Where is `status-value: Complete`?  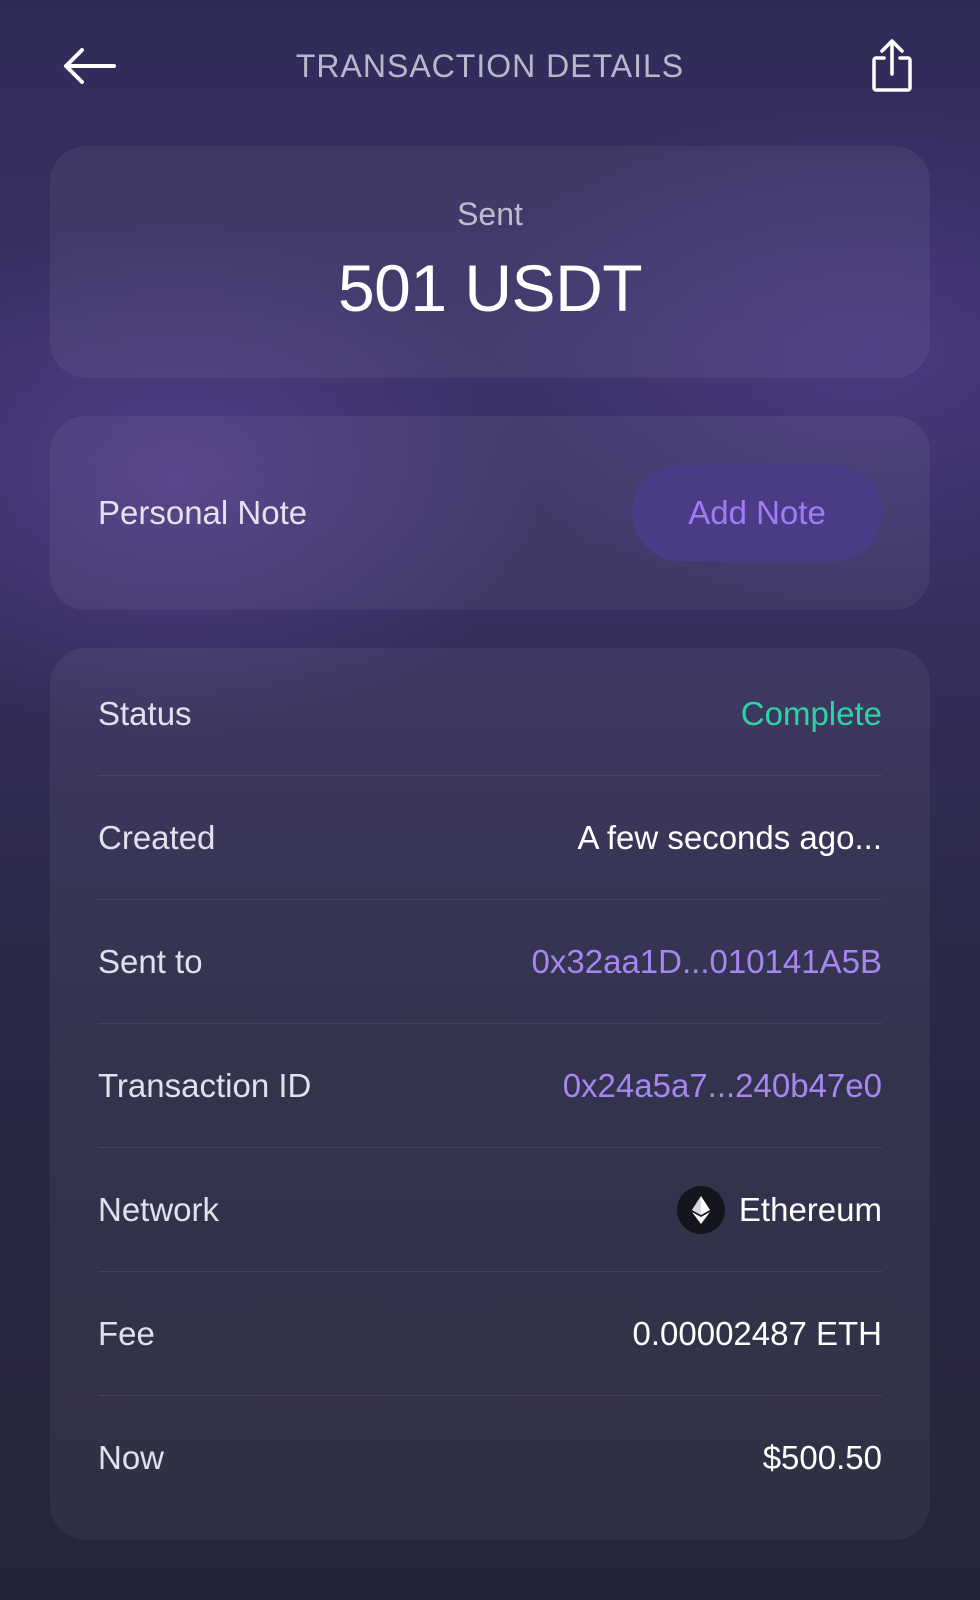
status-value: Complete is located at coordinates (811, 713).